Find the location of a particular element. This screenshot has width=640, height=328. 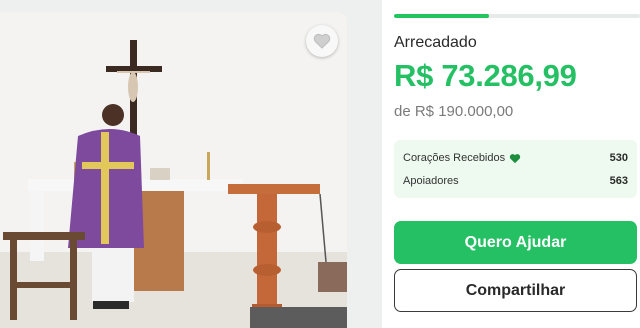

raised-amount: R$ 73.286,99 is located at coordinates (485, 75).